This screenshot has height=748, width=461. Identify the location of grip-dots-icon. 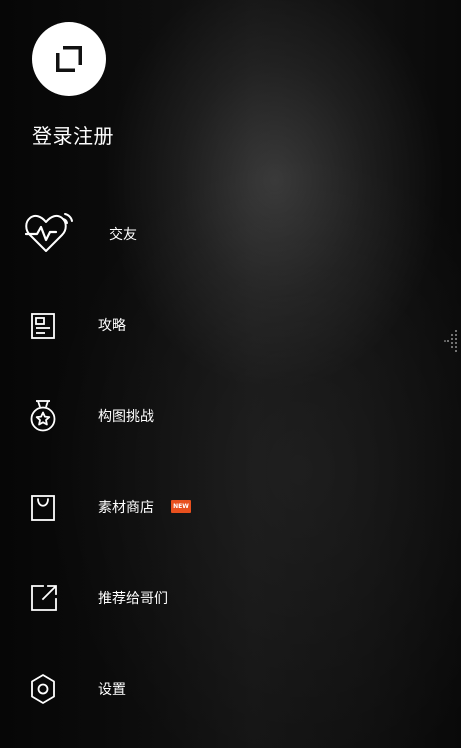
(450, 341).